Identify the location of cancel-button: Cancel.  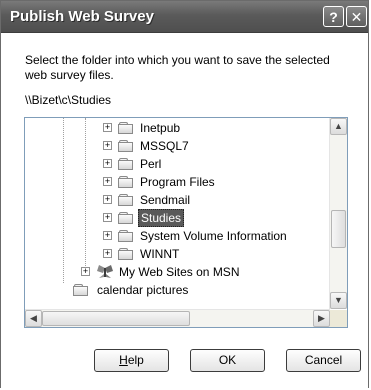
(323, 360).